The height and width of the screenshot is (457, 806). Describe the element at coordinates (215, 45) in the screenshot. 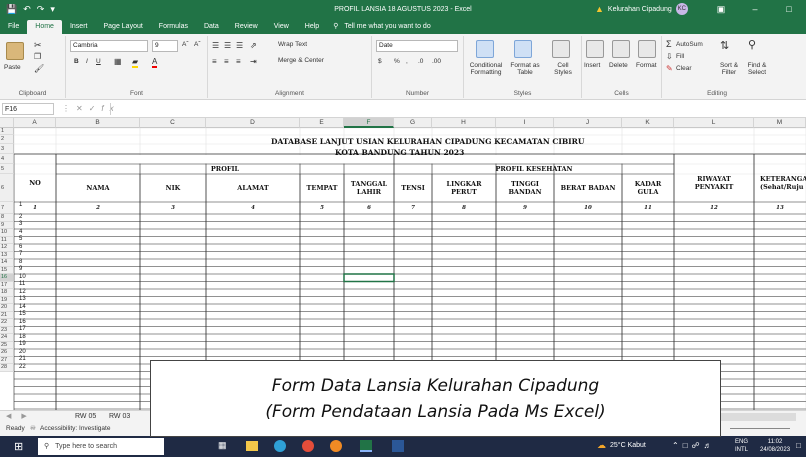

I see `align-top-icon: ☰` at that location.